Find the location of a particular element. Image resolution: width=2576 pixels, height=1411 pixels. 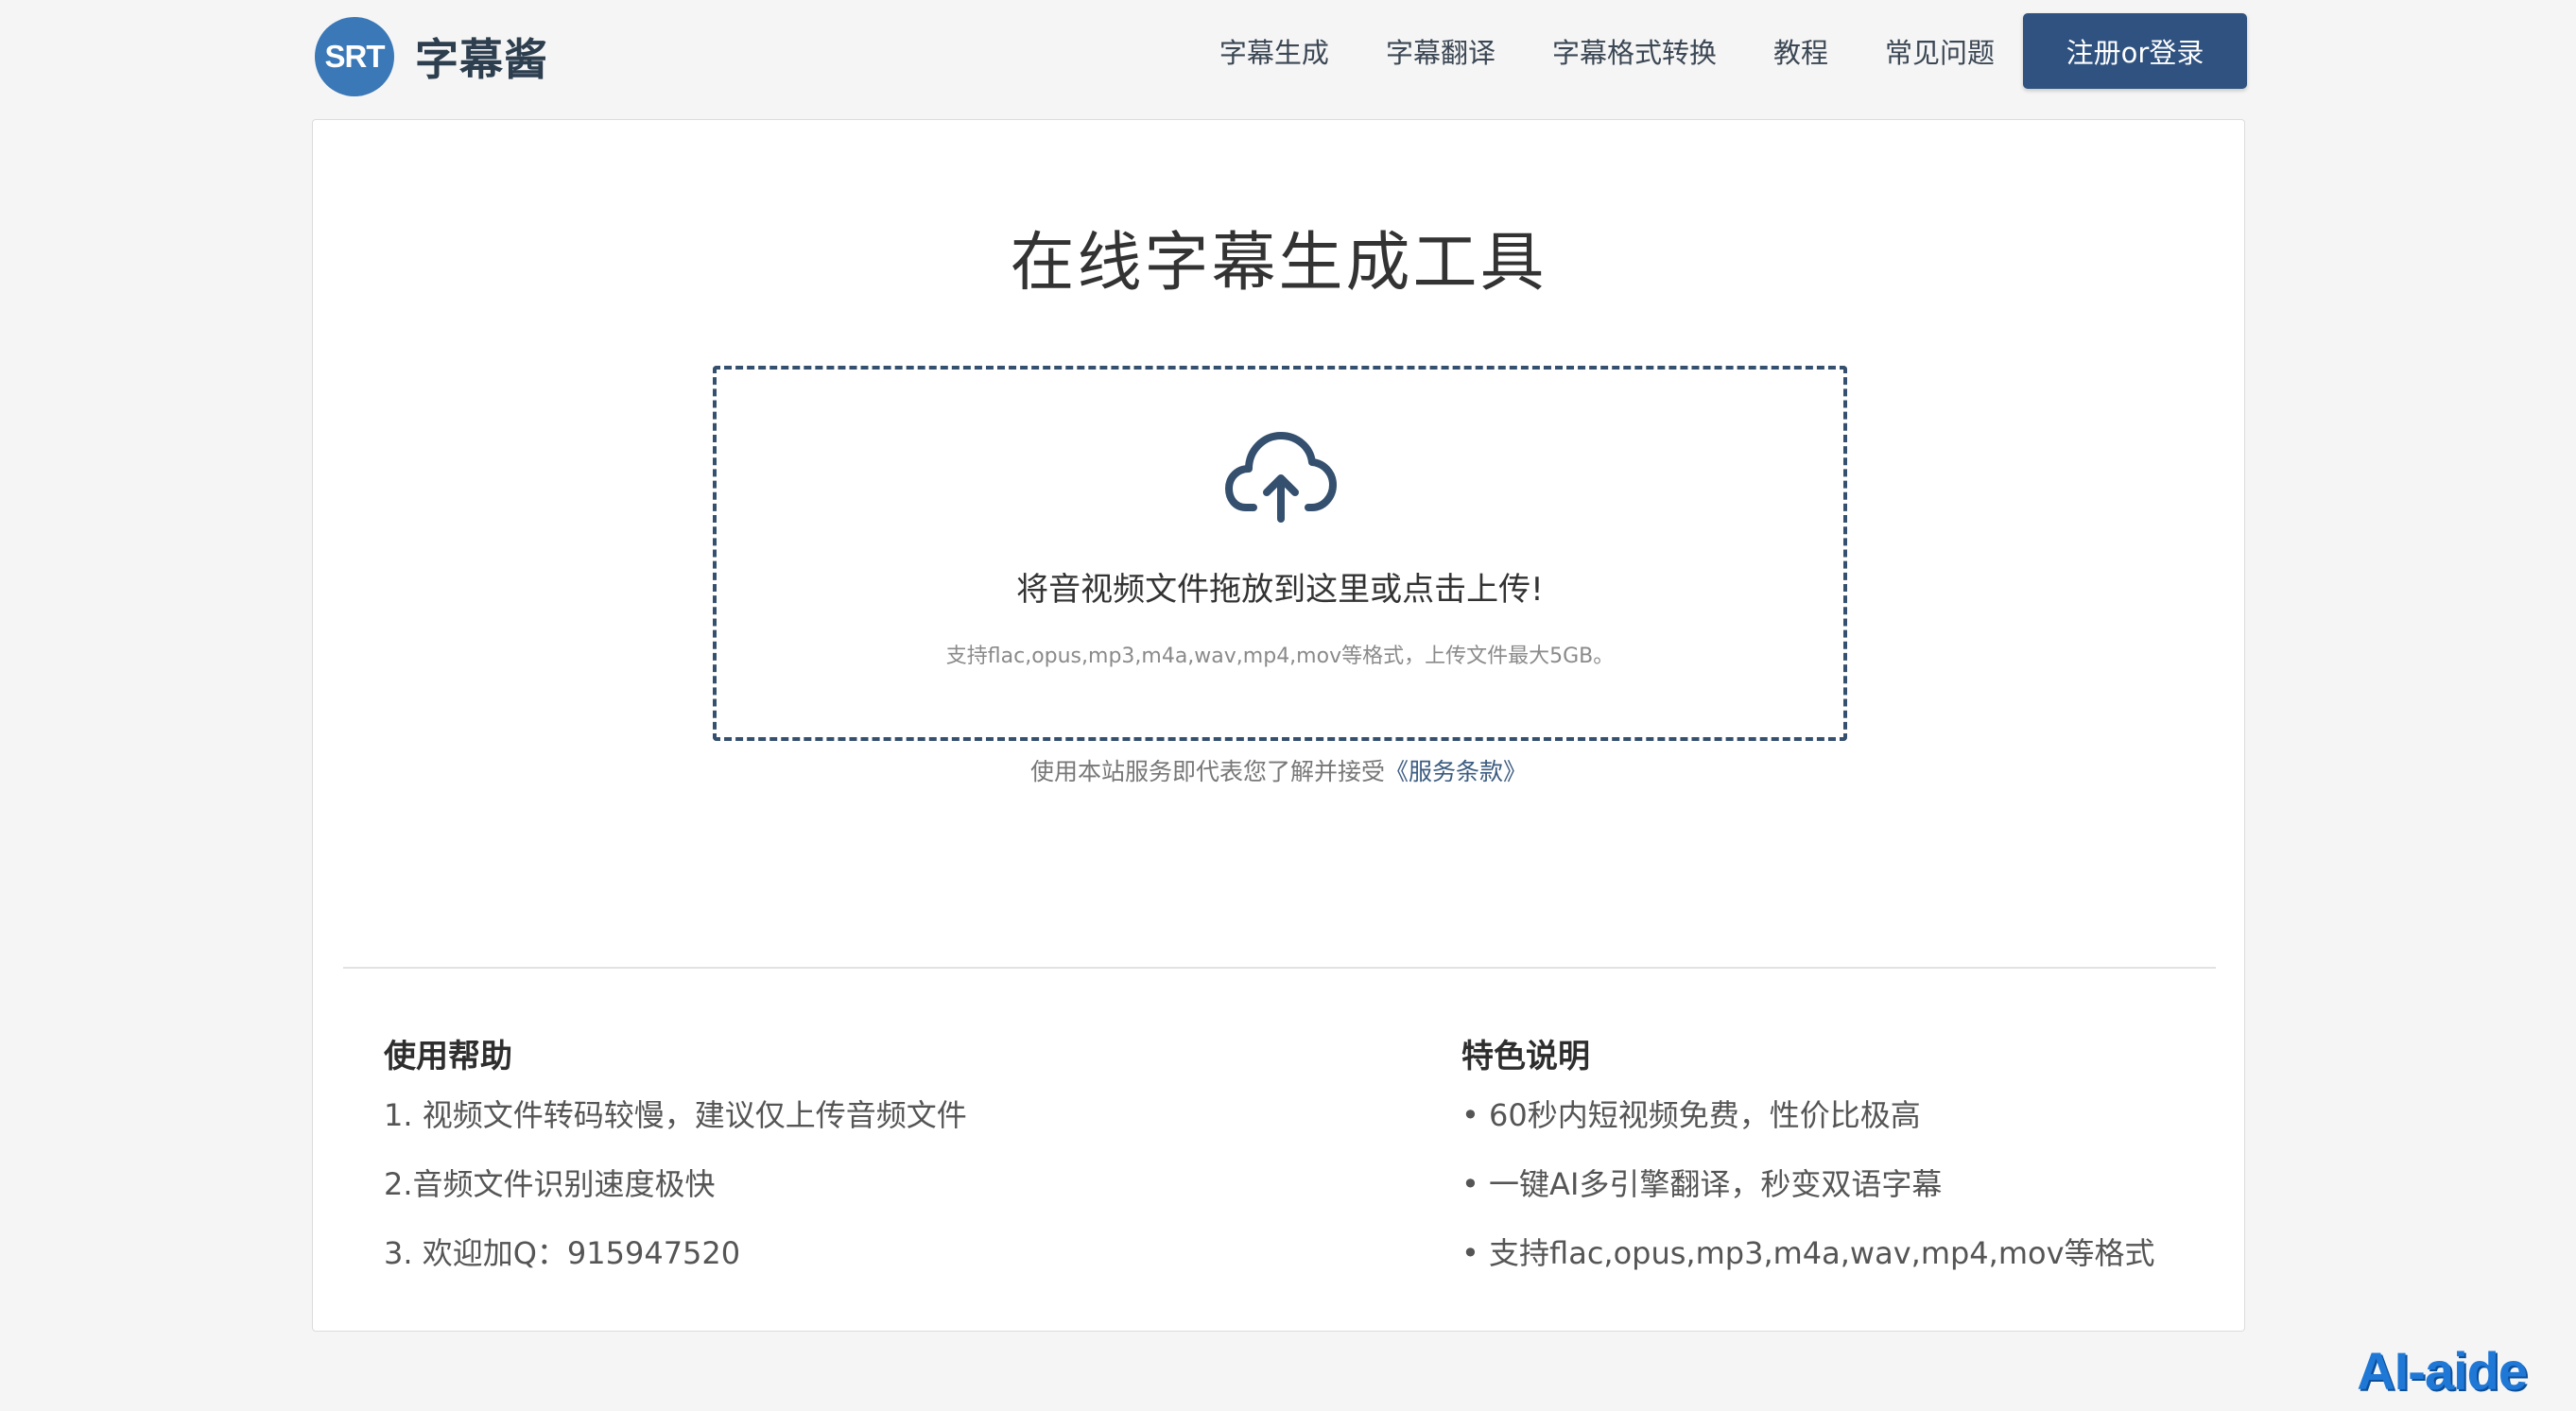

feature-item: • 60秒内短视频免费，性价比极高 is located at coordinates (1691, 1115).